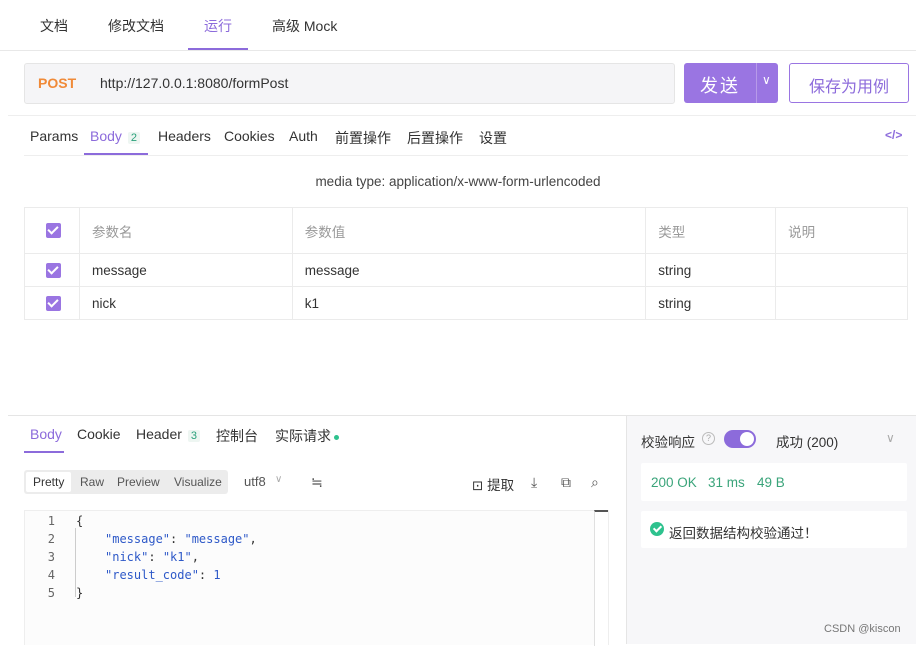  I want to click on save-label: 保存为用例, so click(848, 87).